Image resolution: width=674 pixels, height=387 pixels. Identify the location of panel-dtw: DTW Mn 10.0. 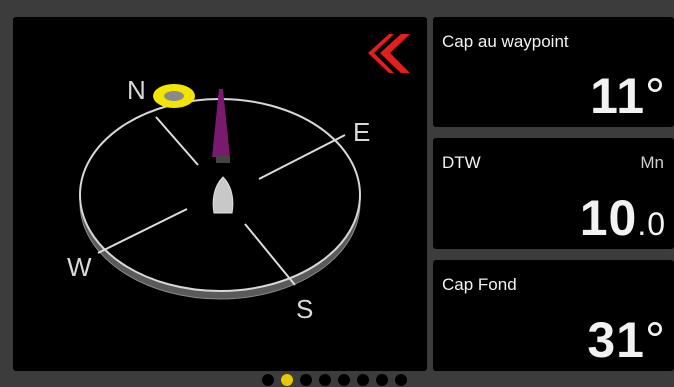
(553, 193).